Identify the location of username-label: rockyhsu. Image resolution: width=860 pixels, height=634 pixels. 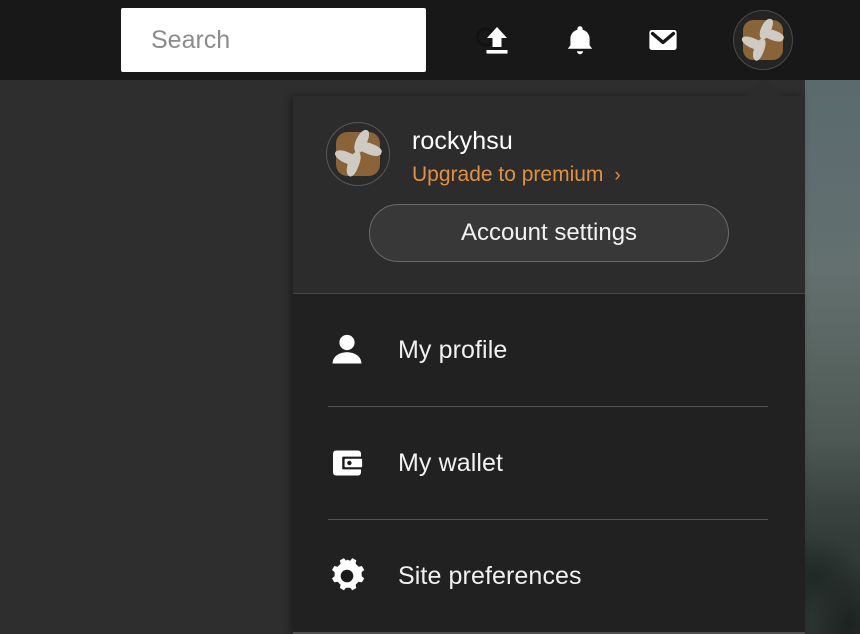
(462, 141).